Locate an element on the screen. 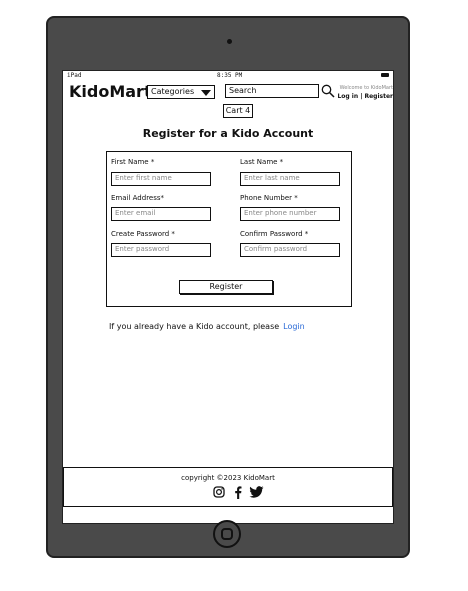 This screenshot has width=468, height=591. email-field: Enter email is located at coordinates (161, 214).